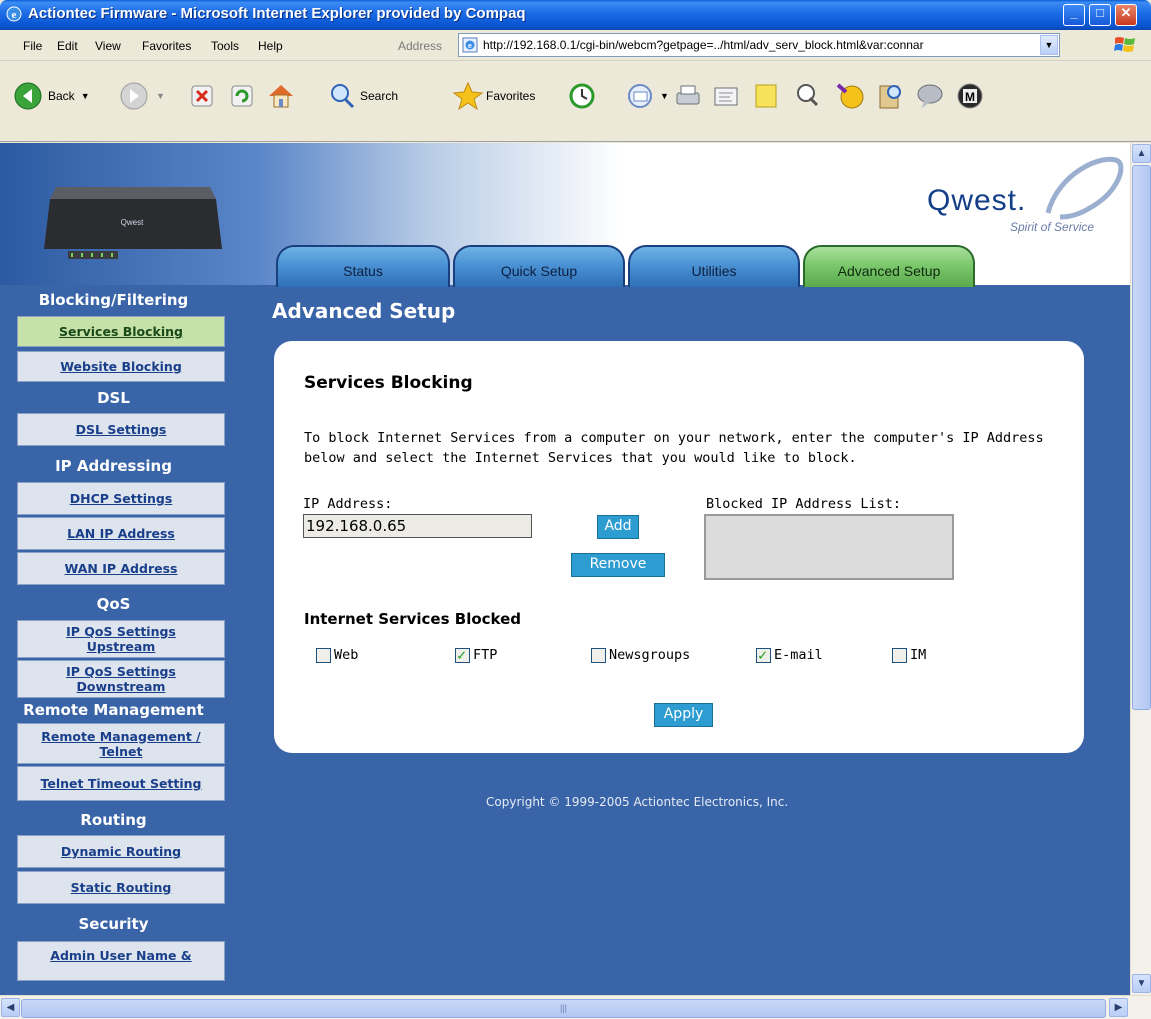  What do you see at coordinates (67, 46) in the screenshot?
I see `menu-edit: Edit` at bounding box center [67, 46].